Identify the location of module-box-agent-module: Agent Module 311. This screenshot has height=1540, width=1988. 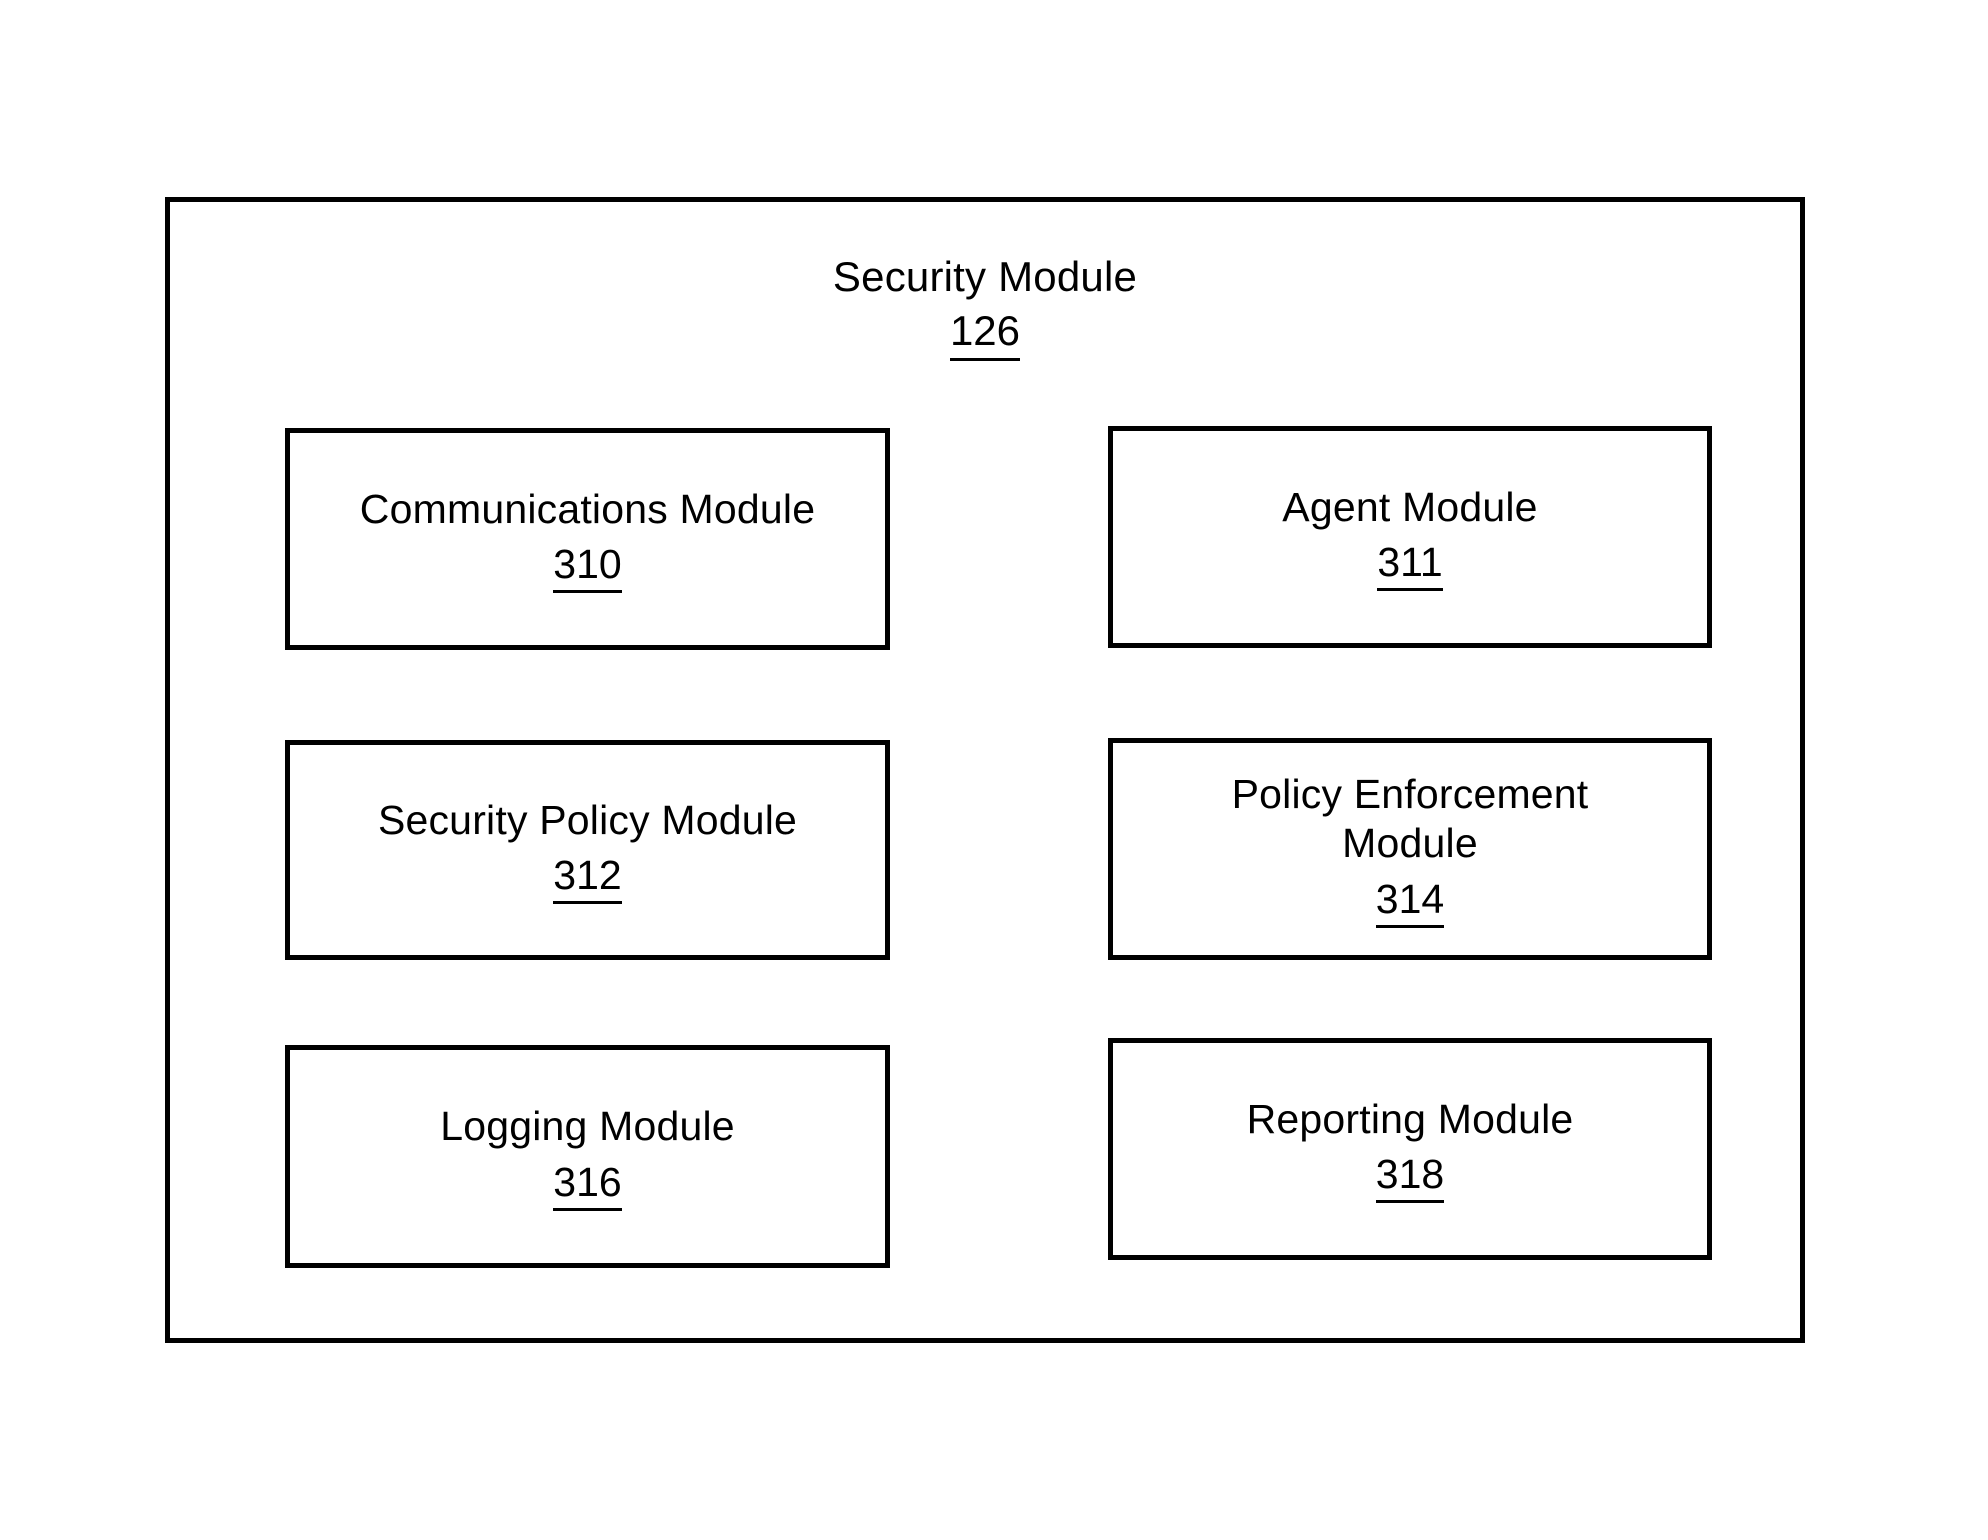
(1410, 537).